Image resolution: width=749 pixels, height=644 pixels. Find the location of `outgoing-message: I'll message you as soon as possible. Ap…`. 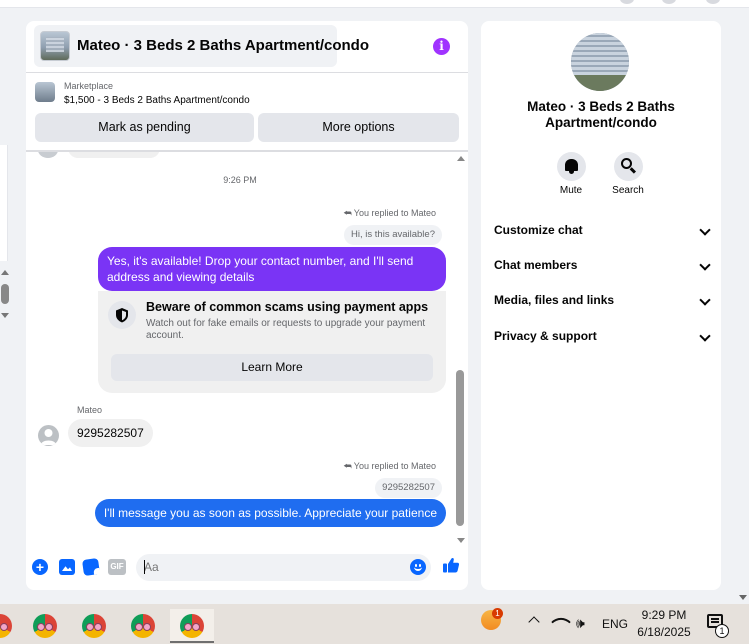

outgoing-message: I'll message you as soon as possible. Ap… is located at coordinates (270, 513).